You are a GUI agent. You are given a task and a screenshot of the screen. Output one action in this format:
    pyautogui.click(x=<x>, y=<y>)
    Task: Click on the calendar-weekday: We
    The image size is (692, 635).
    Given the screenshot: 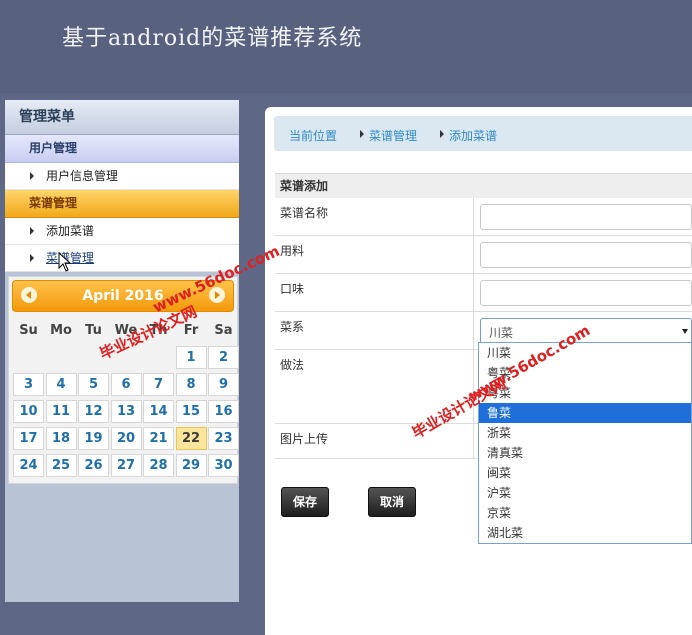 What is the action you would take?
    pyautogui.click(x=126, y=330)
    